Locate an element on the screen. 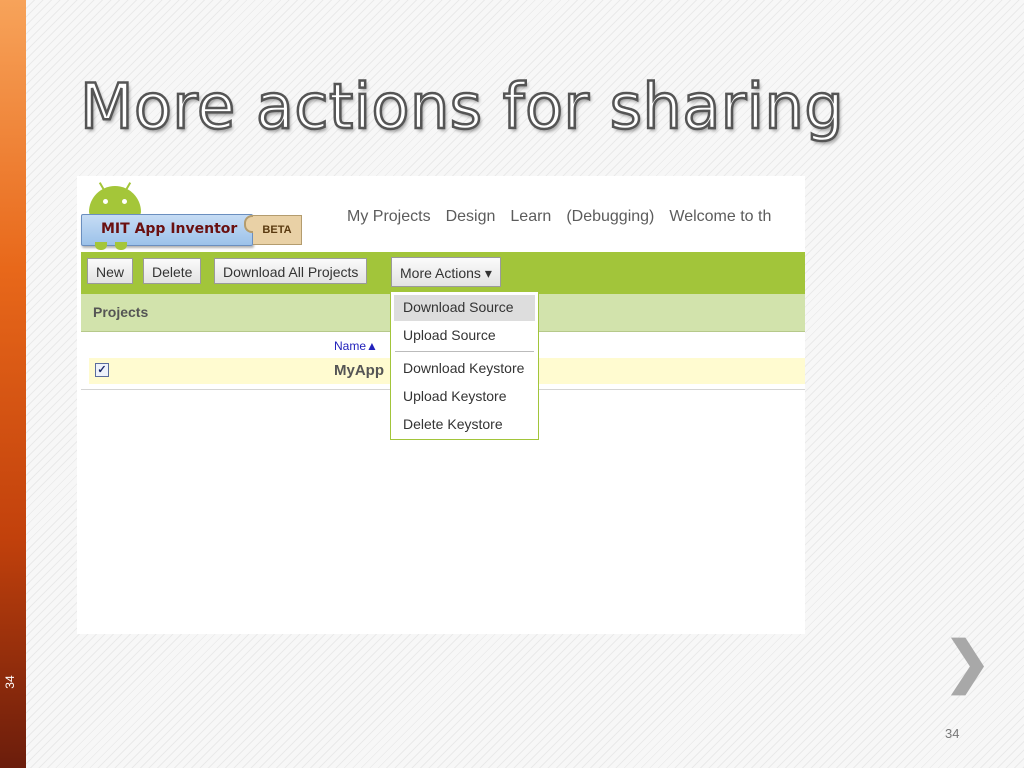 This screenshot has width=1024, height=768. name-column-header: Name▲ is located at coordinates (356, 346).